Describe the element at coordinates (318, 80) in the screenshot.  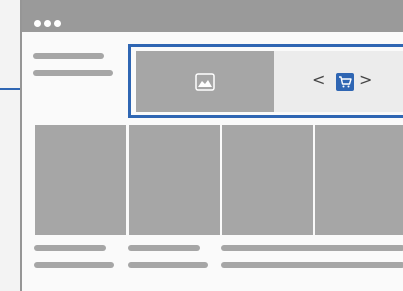
I see `carousel-prev-arrow: <` at that location.